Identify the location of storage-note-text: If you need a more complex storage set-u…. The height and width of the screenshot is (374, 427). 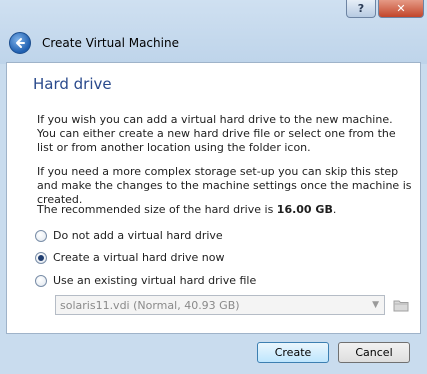
(224, 185).